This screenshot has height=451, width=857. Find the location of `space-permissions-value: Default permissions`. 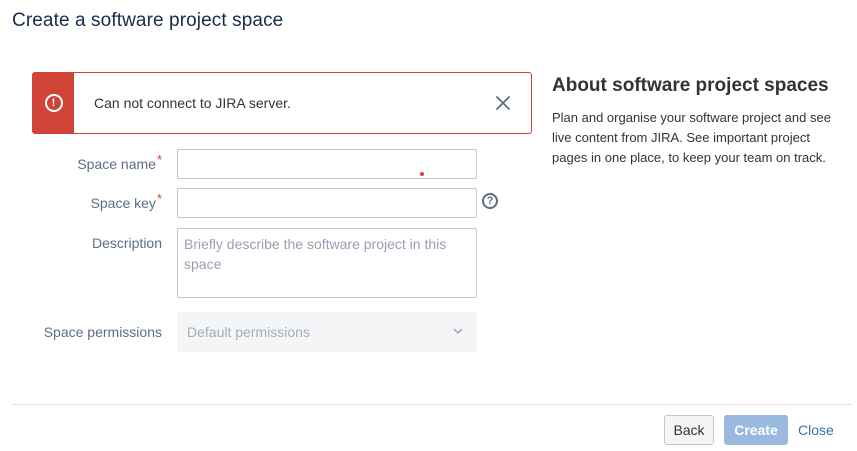

space-permissions-value: Default permissions is located at coordinates (248, 332).